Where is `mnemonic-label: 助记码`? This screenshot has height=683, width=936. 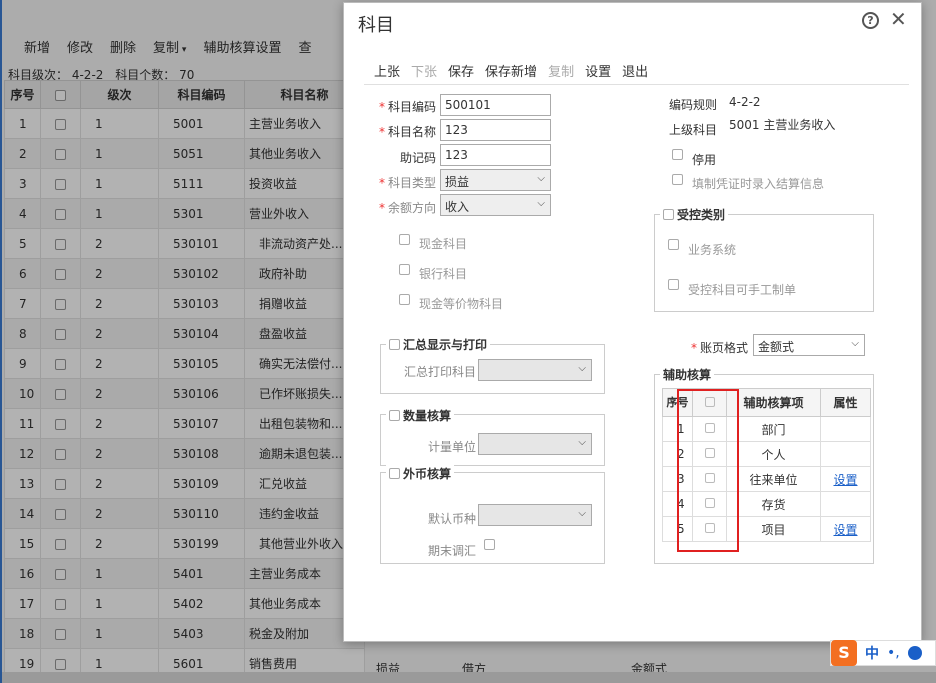 mnemonic-label: 助记码 is located at coordinates (417, 158).